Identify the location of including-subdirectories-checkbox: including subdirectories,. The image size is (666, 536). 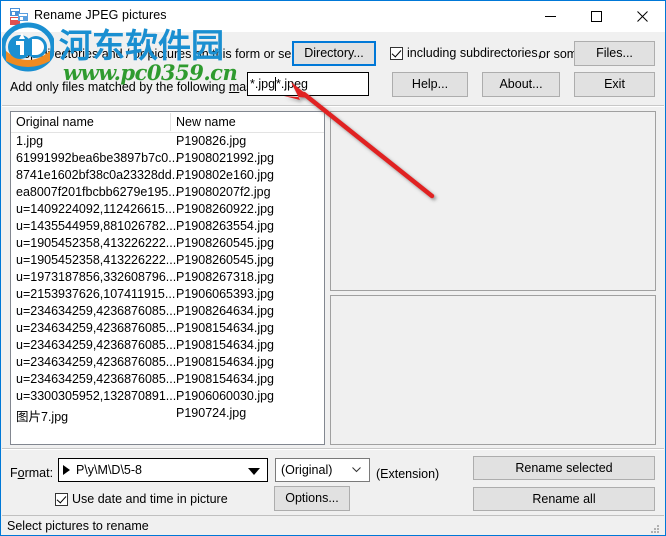
(465, 53).